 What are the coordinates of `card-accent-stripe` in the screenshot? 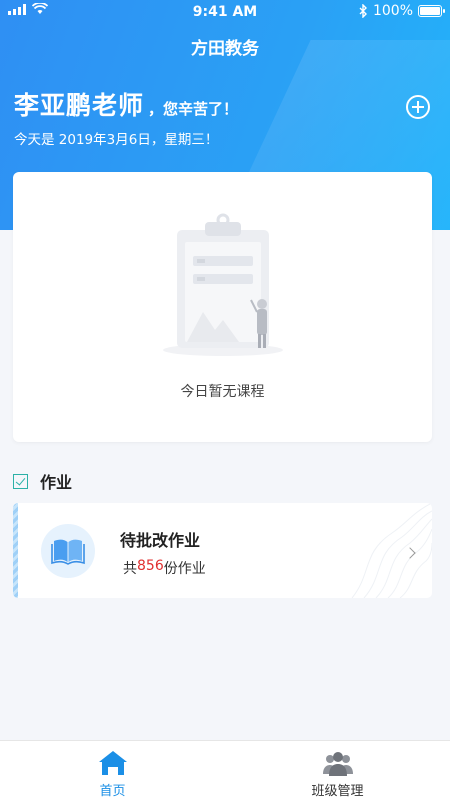 It's located at (15, 550).